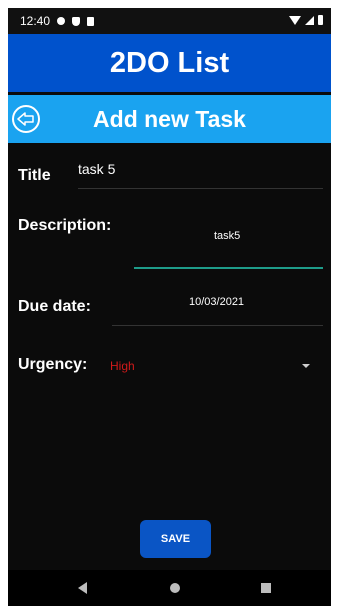  I want to click on system-nav-bar, so click(169, 588).